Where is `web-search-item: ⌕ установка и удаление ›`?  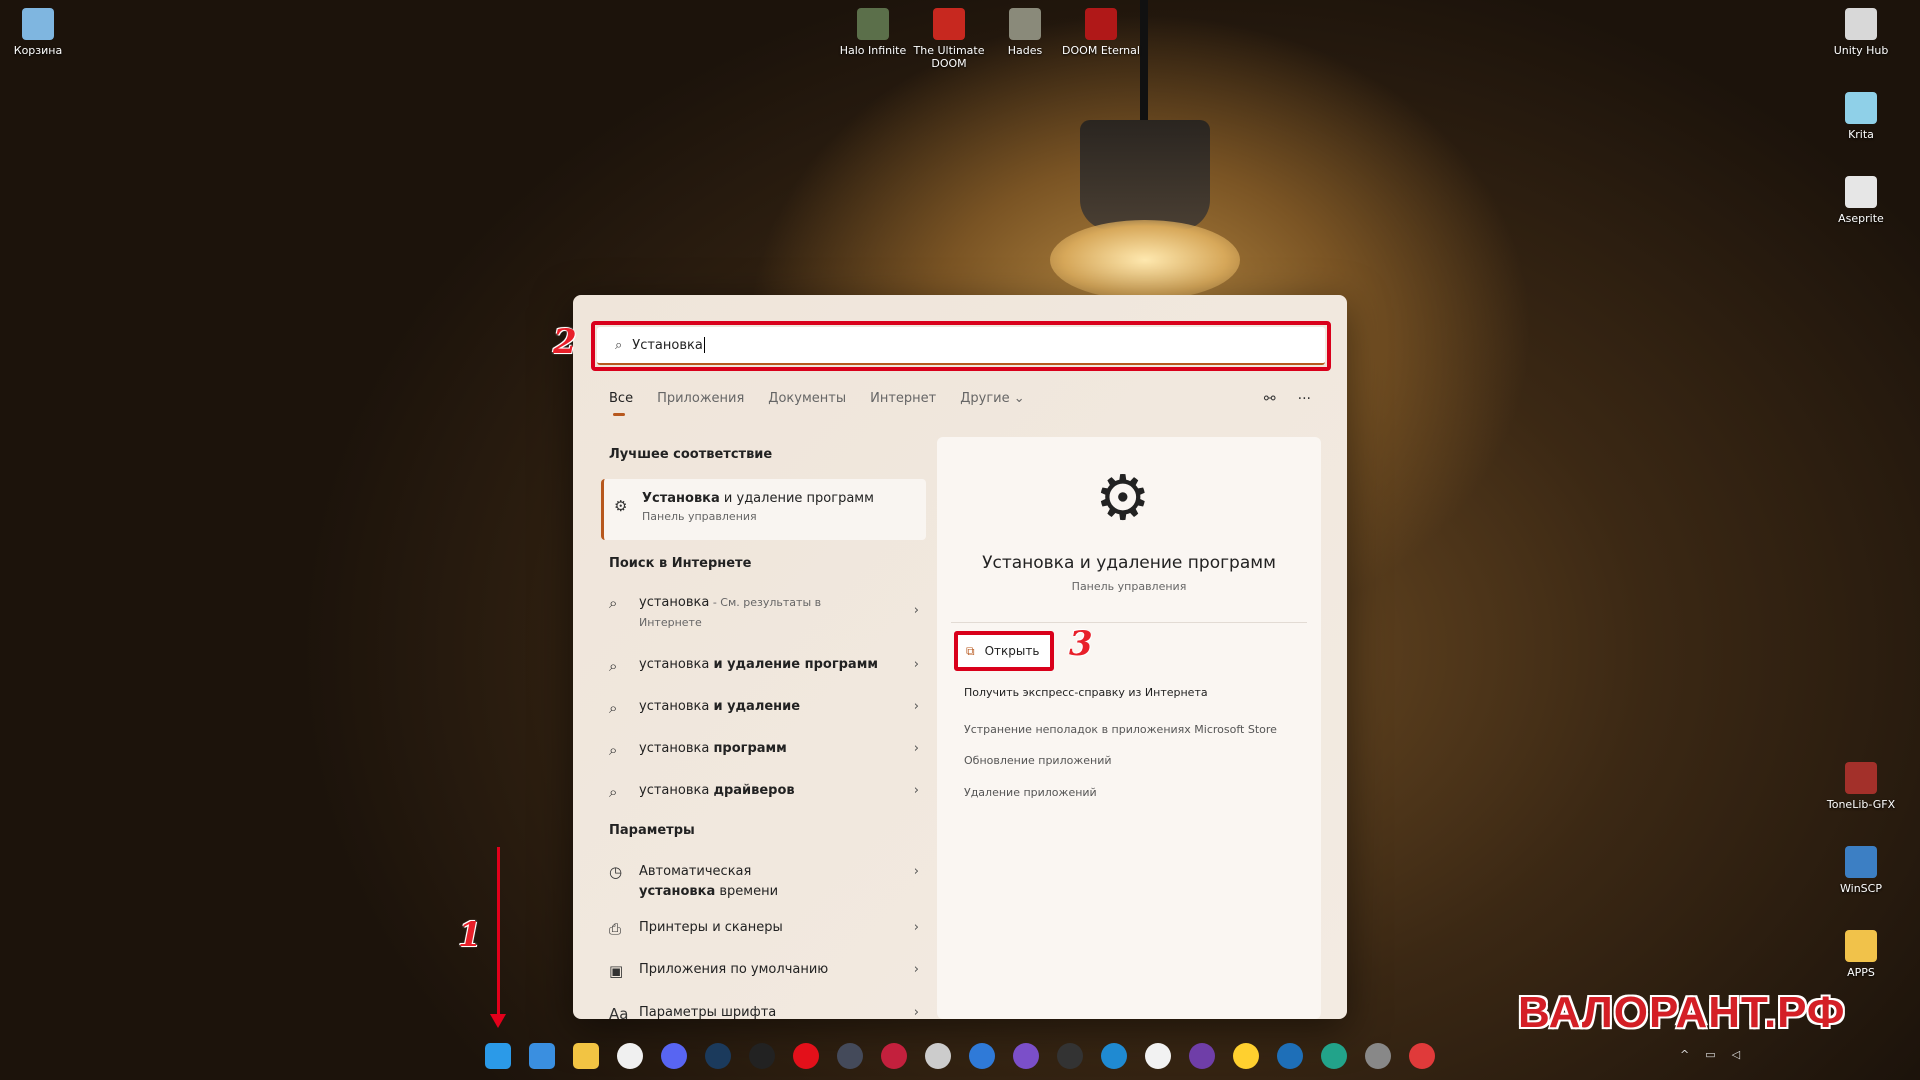 web-search-item: ⌕ установка и удаление › is located at coordinates (764, 708).